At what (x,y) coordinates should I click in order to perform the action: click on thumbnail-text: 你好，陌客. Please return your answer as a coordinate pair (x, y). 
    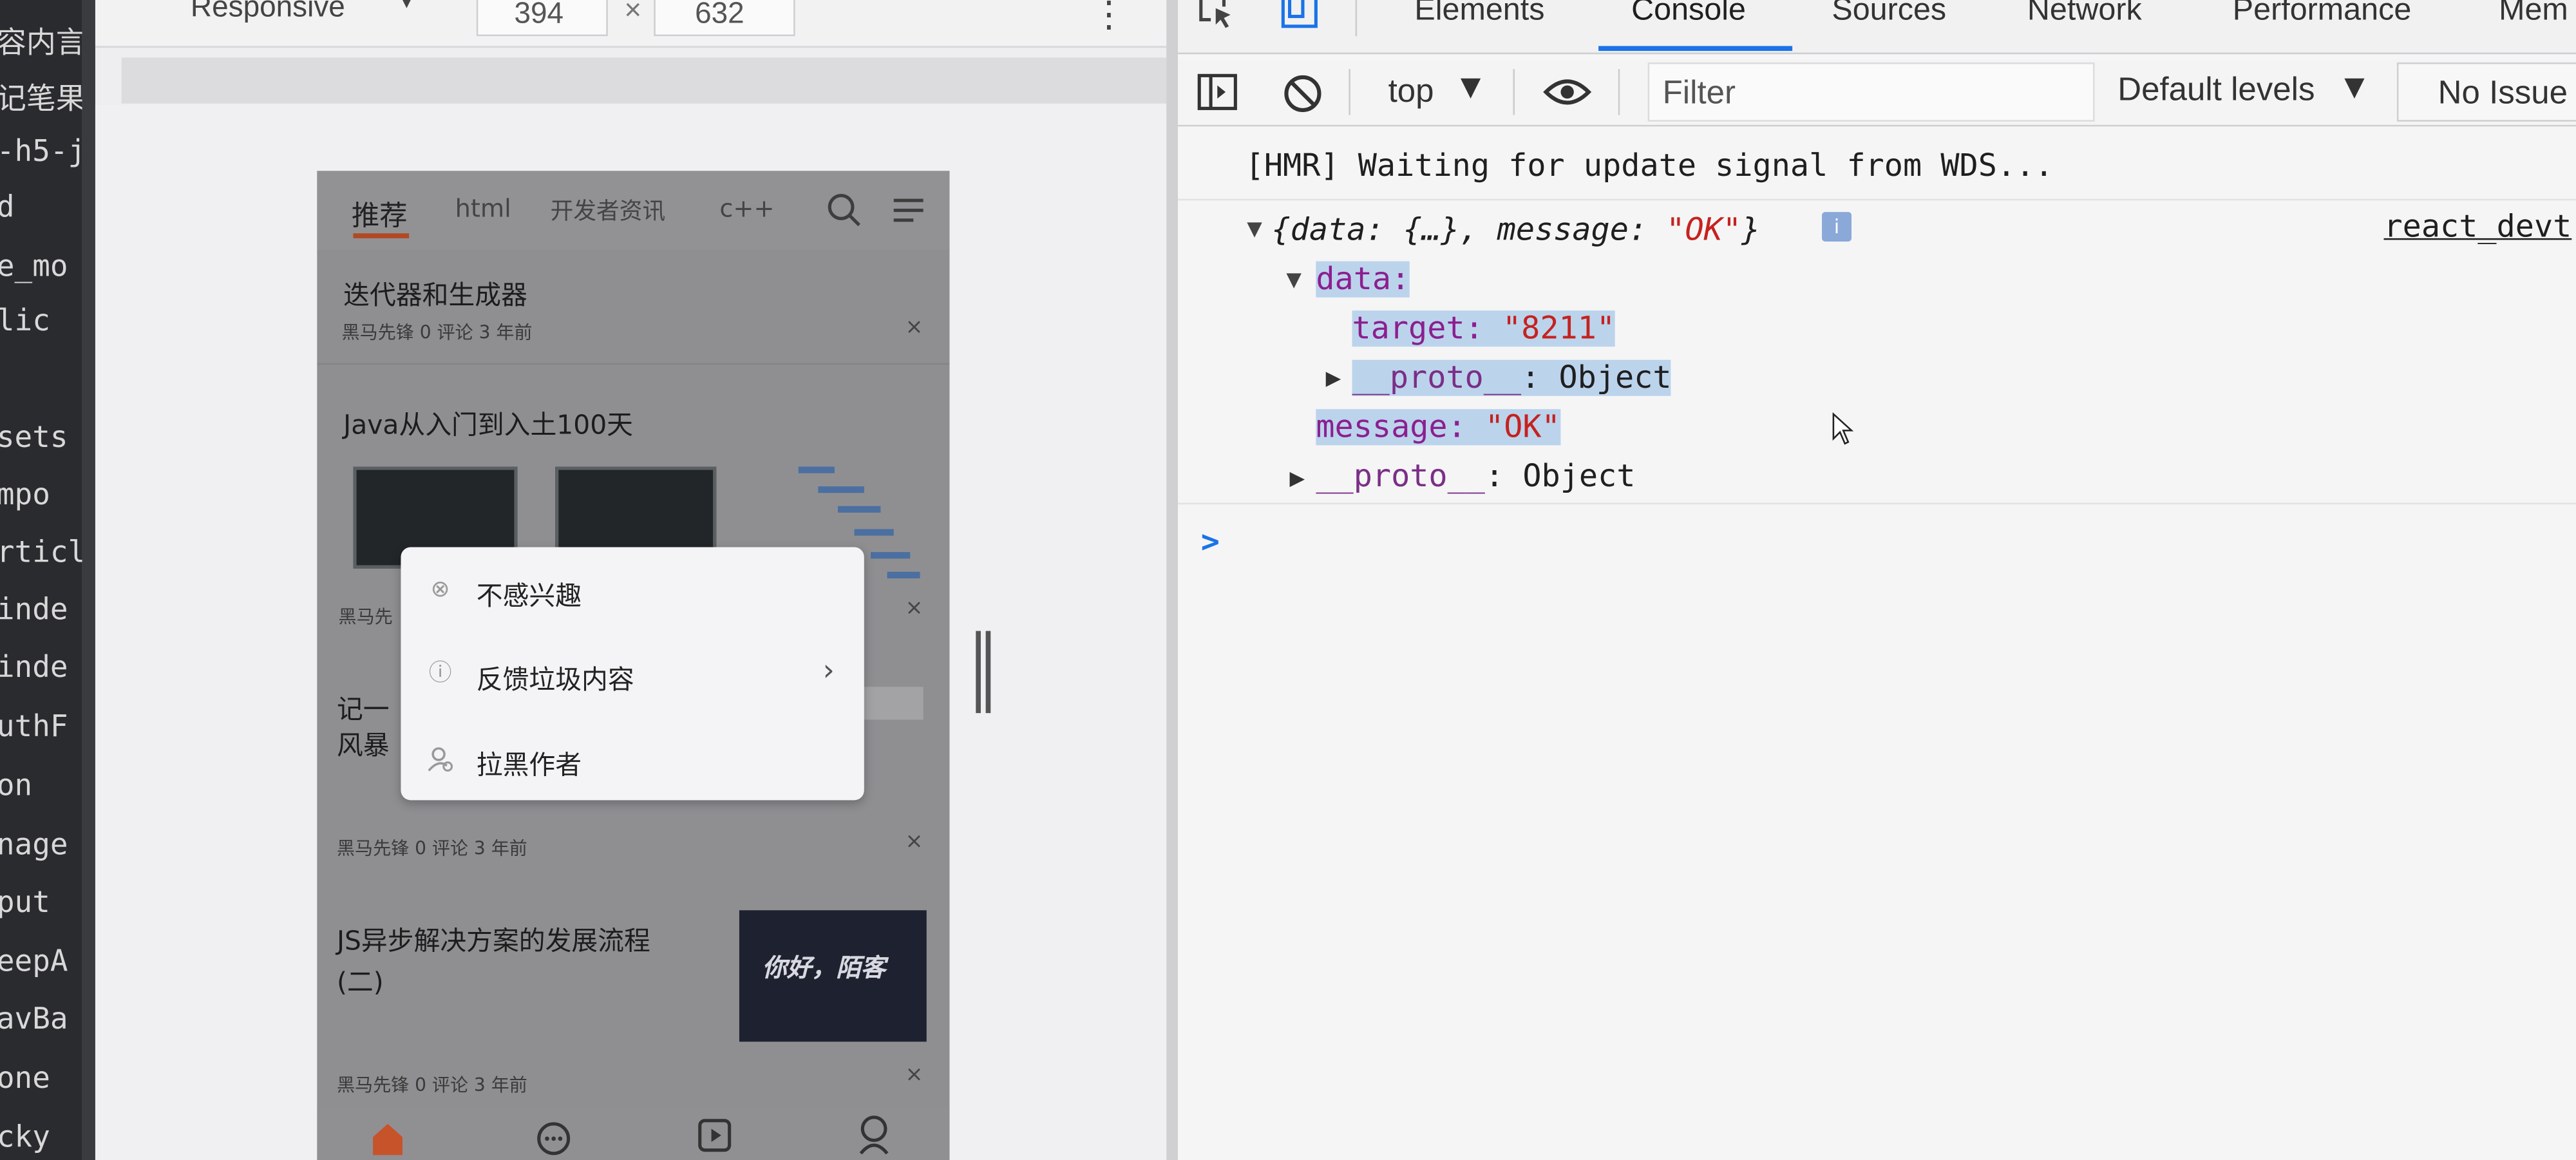
    Looking at the image, I should click on (824, 968).